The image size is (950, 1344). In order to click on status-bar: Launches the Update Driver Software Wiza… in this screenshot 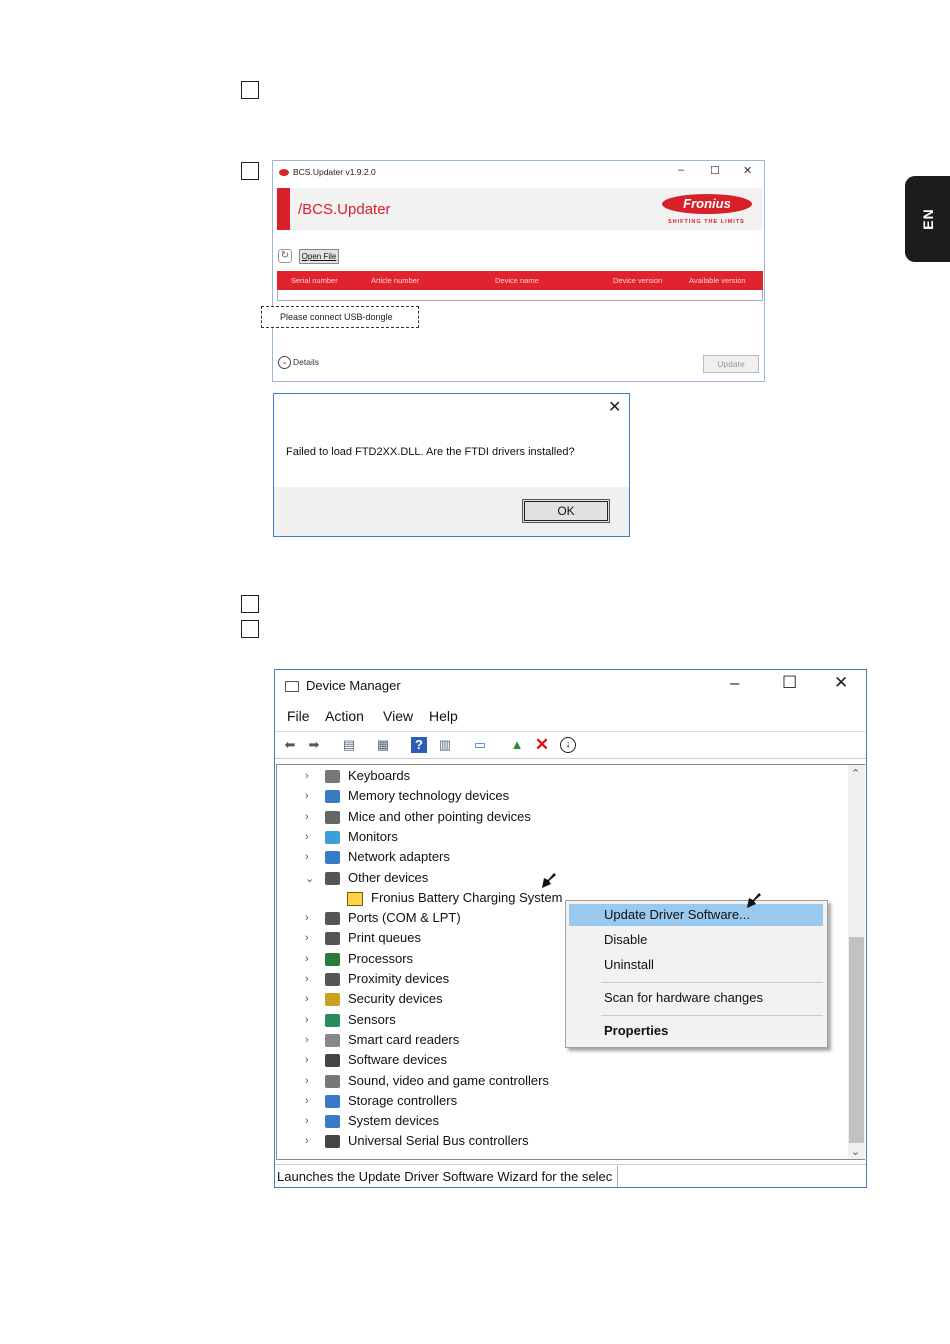, I will do `click(570, 1176)`.